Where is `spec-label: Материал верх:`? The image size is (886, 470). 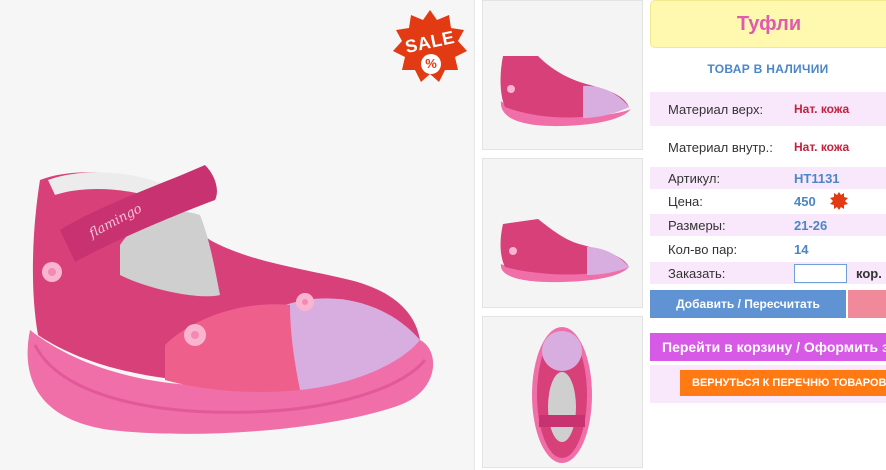 spec-label: Материал верх: is located at coordinates (716, 109).